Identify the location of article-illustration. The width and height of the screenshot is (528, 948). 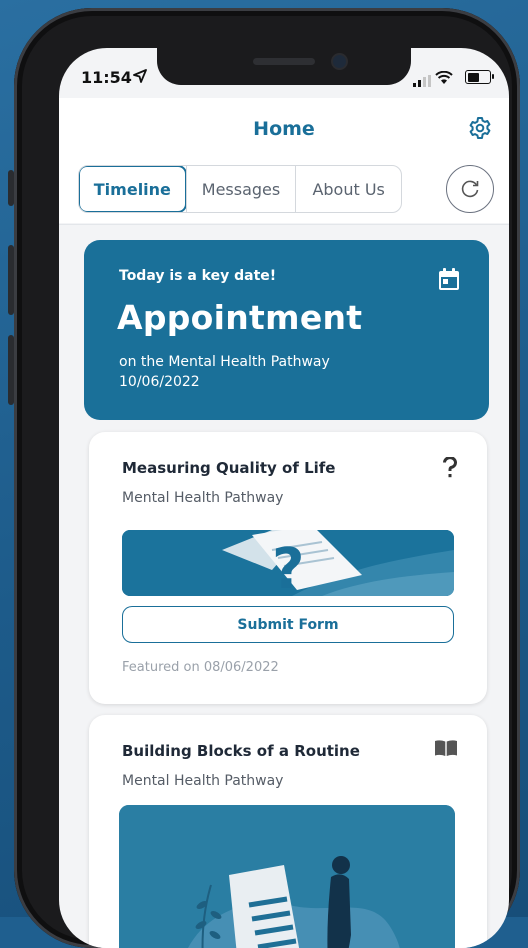
(287, 876).